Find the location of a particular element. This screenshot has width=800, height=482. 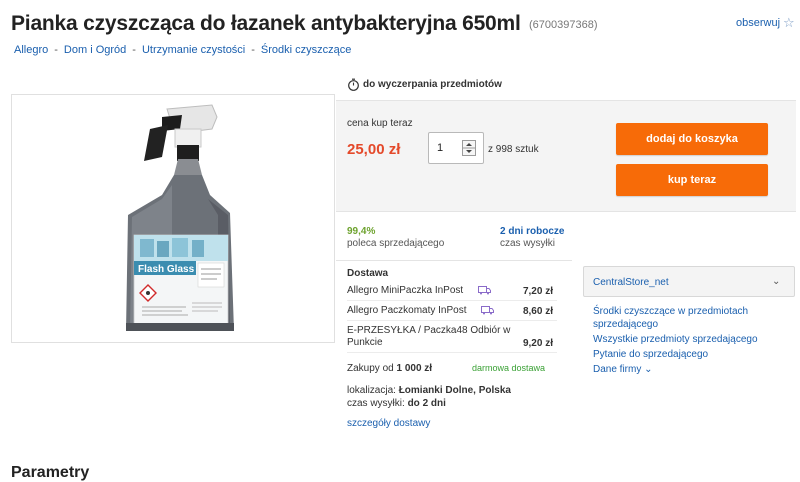

free-shipping-prefix: Zakupy od is located at coordinates (370, 368).